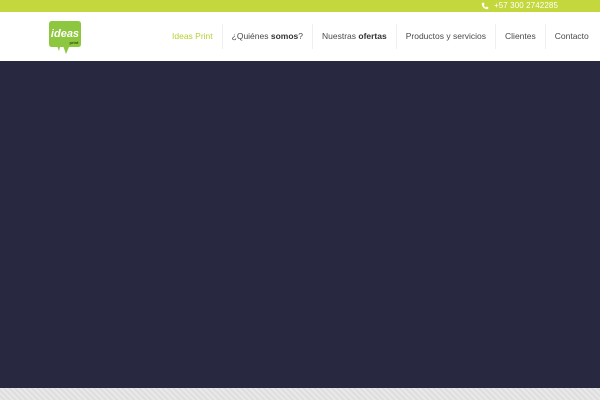  Describe the element at coordinates (340, 36) in the screenshot. I see `nav-label-pre: Nuestras` at that location.